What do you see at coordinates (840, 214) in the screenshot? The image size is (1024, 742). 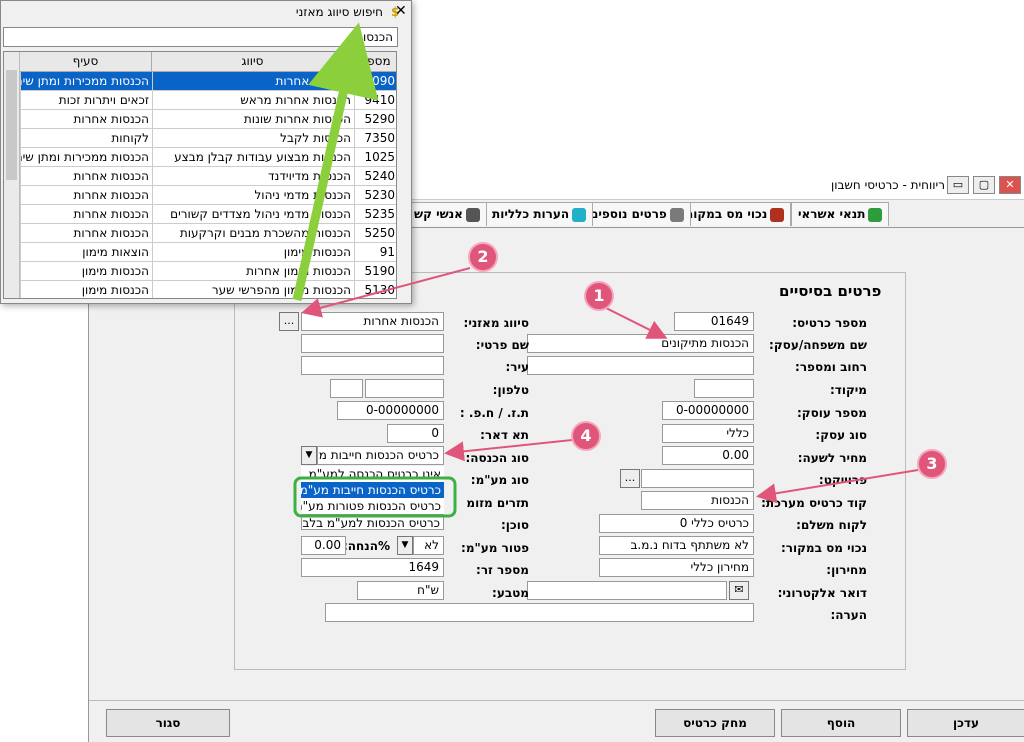 I see `tab-credit-terms: תנאי אשראי` at bounding box center [840, 214].